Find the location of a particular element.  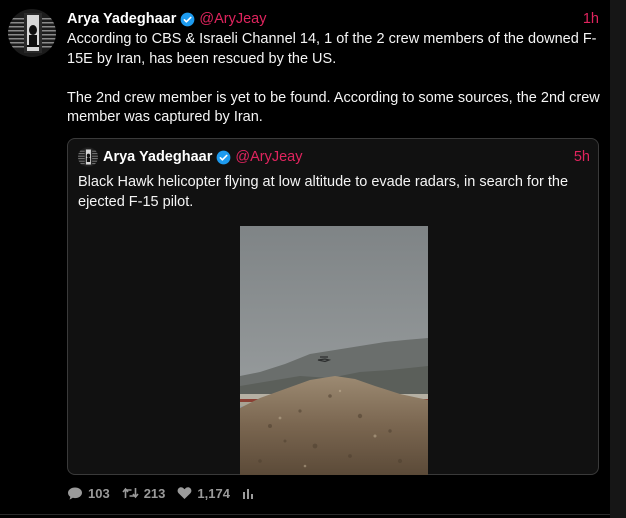

engagement-stats: 103 213 1,174 is located at coordinates (161, 493).